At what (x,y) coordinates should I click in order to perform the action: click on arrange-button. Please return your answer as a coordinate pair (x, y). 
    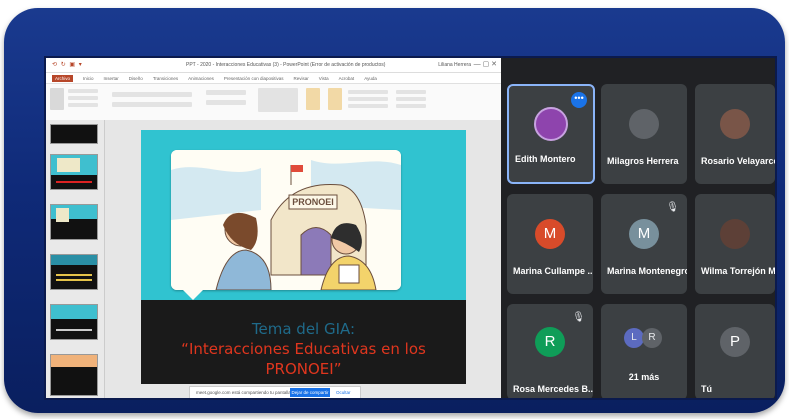
    Looking at the image, I should click on (313, 99).